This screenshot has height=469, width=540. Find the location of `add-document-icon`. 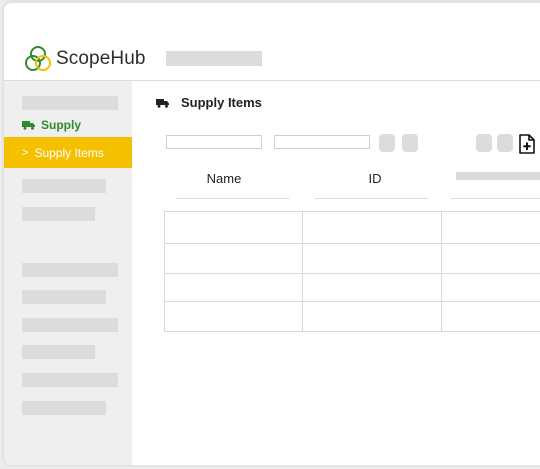

add-document-icon is located at coordinates (527, 146).